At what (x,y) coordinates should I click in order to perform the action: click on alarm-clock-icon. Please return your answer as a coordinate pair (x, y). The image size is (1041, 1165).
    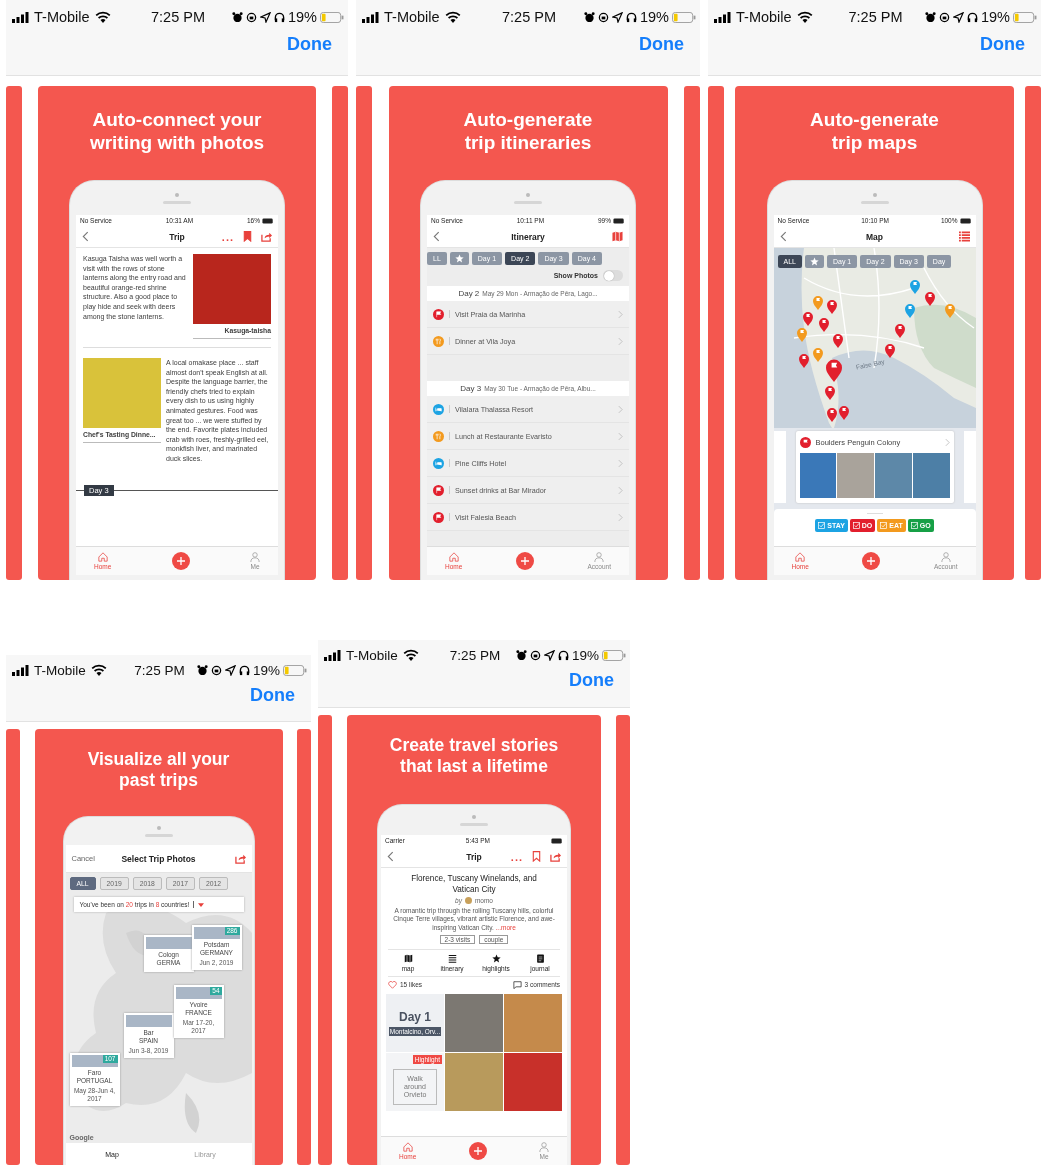
    Looking at the image, I should click on (237, 17).